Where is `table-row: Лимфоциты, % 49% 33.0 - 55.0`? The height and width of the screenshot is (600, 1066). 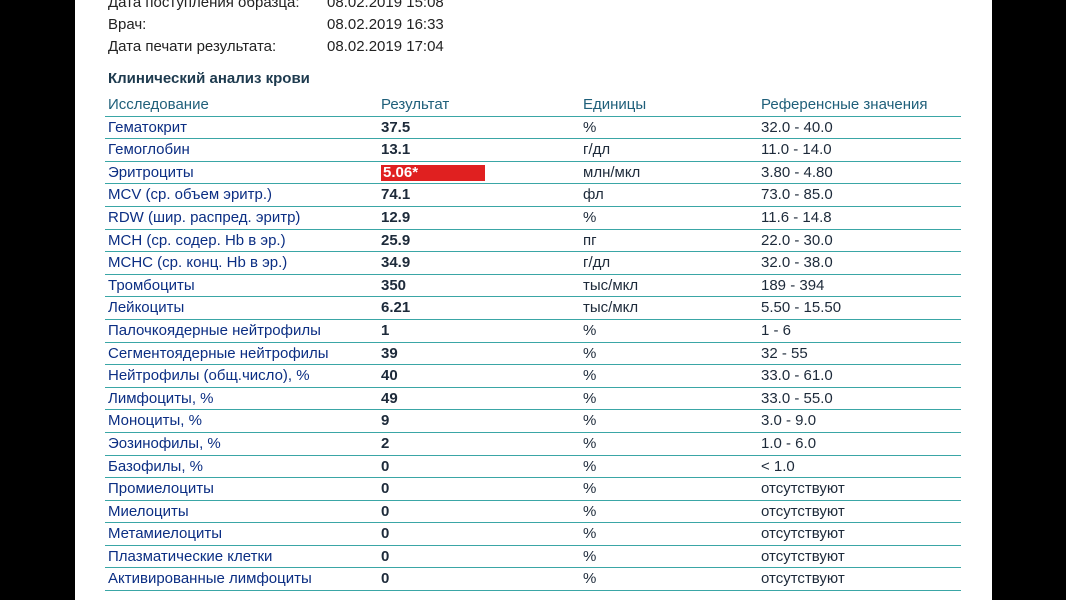
table-row: Лимфоциты, % 49% 33.0 - 55.0 is located at coordinates (533, 399).